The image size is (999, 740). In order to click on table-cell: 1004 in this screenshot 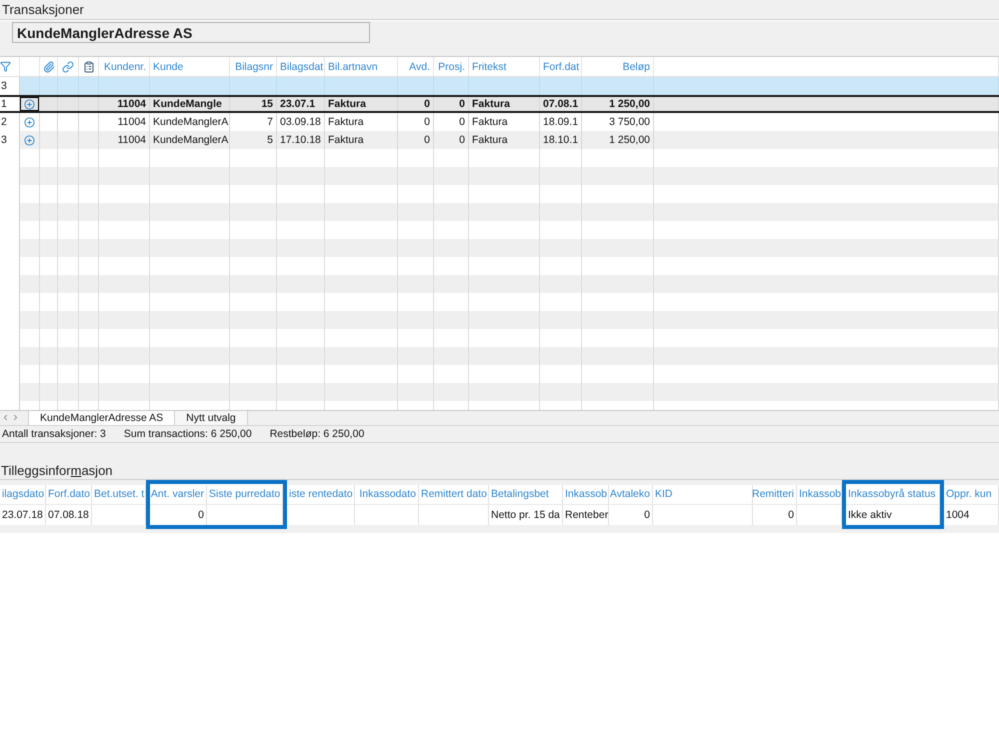, I will do `click(971, 514)`.